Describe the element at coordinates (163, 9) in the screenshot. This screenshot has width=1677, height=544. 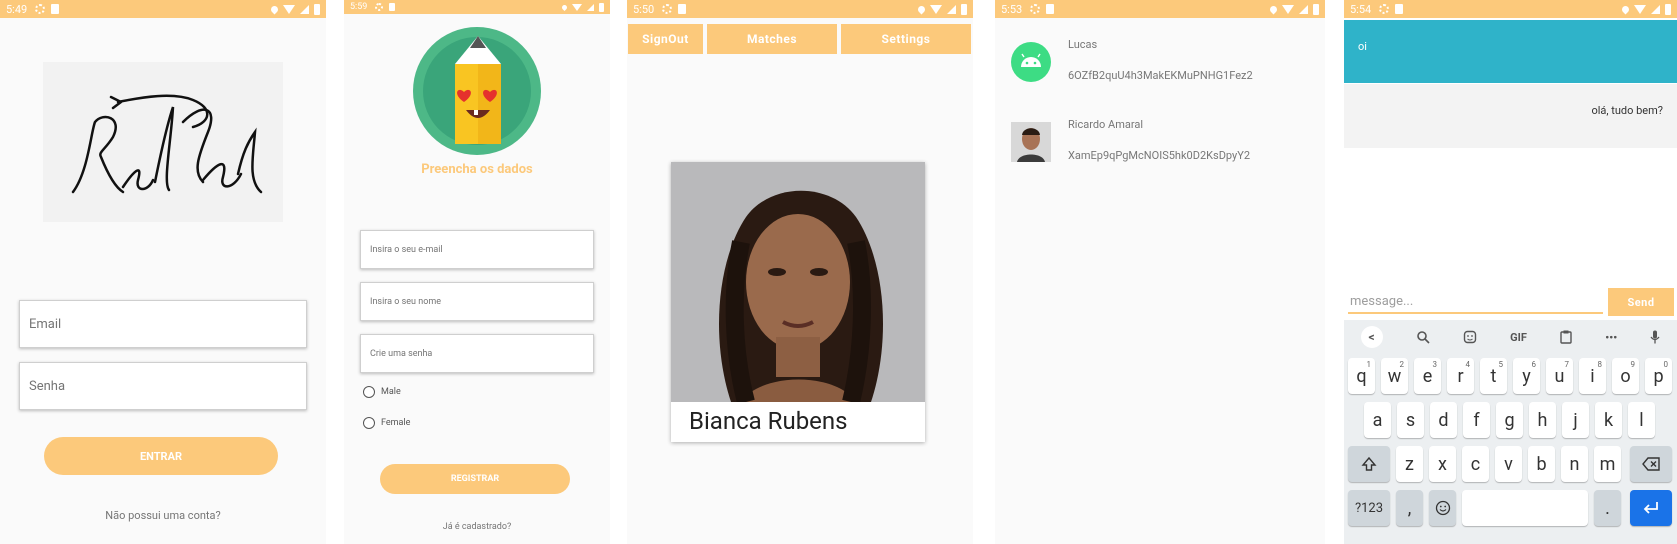
I see `status-bar: 5:49` at that location.